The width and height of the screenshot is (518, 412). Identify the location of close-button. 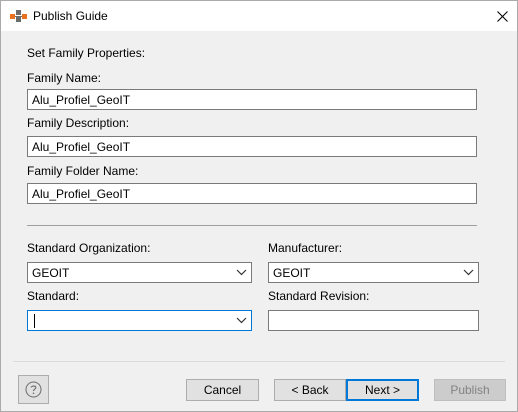
(502, 16).